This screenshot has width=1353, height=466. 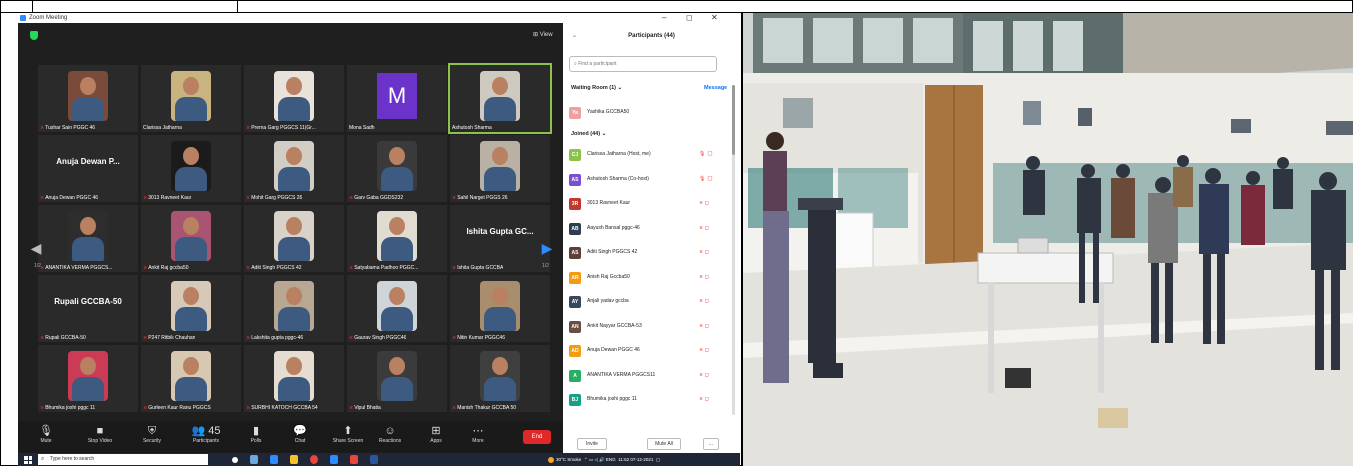 What do you see at coordinates (644, 155) in the screenshot?
I see `participant-row: CJ Clarissa Jatharna (Host, me) 🎙 ◻` at bounding box center [644, 155].